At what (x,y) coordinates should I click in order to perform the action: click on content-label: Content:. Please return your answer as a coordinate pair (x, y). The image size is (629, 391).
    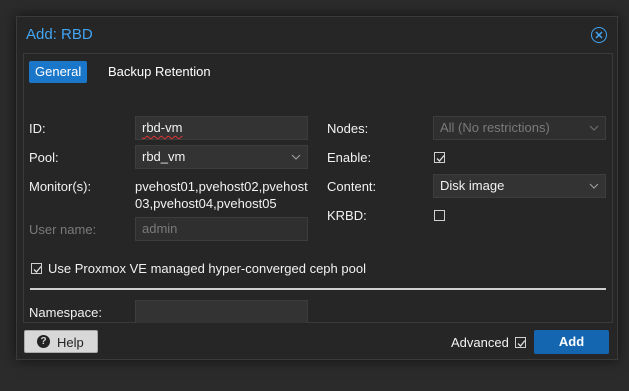
    Looking at the image, I should click on (352, 186).